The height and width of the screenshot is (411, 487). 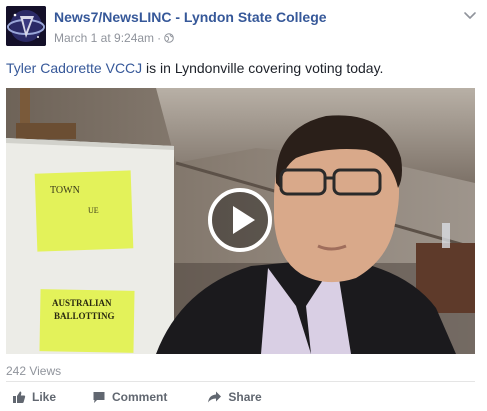 I want to click on play-icon, so click(x=240, y=220).